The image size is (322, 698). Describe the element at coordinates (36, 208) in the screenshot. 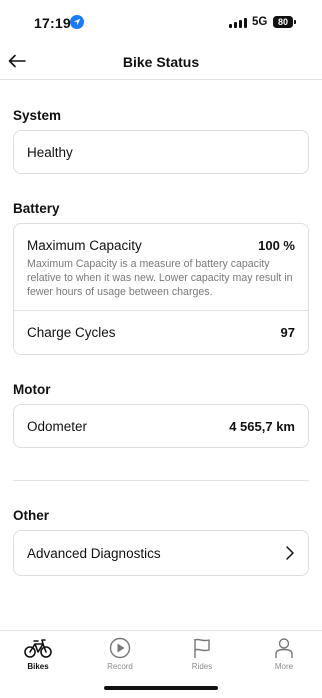

I see `battery-section-title: Battery` at that location.